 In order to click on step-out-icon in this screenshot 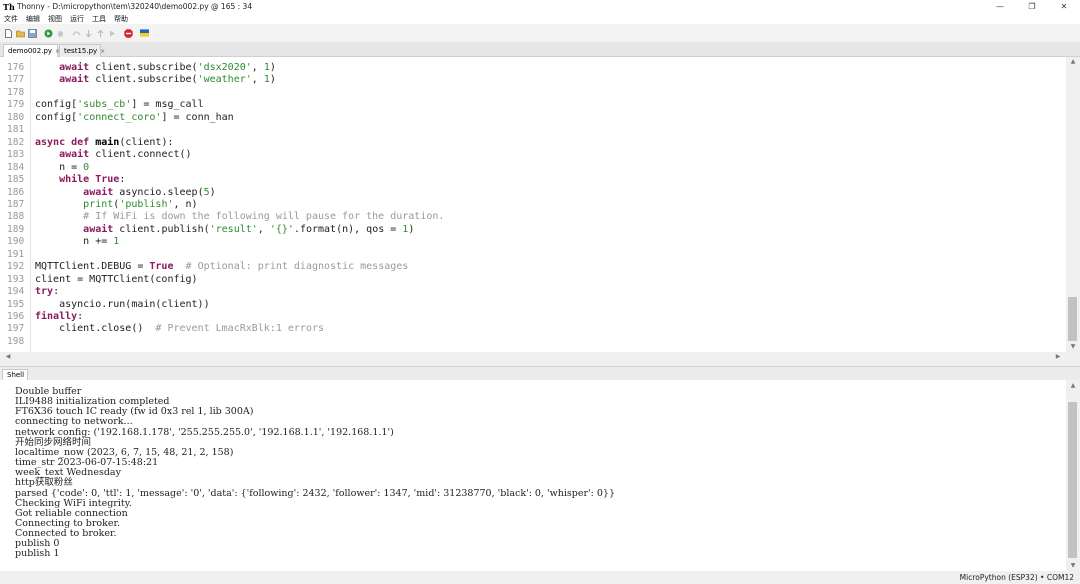, I will do `click(100, 33)`.